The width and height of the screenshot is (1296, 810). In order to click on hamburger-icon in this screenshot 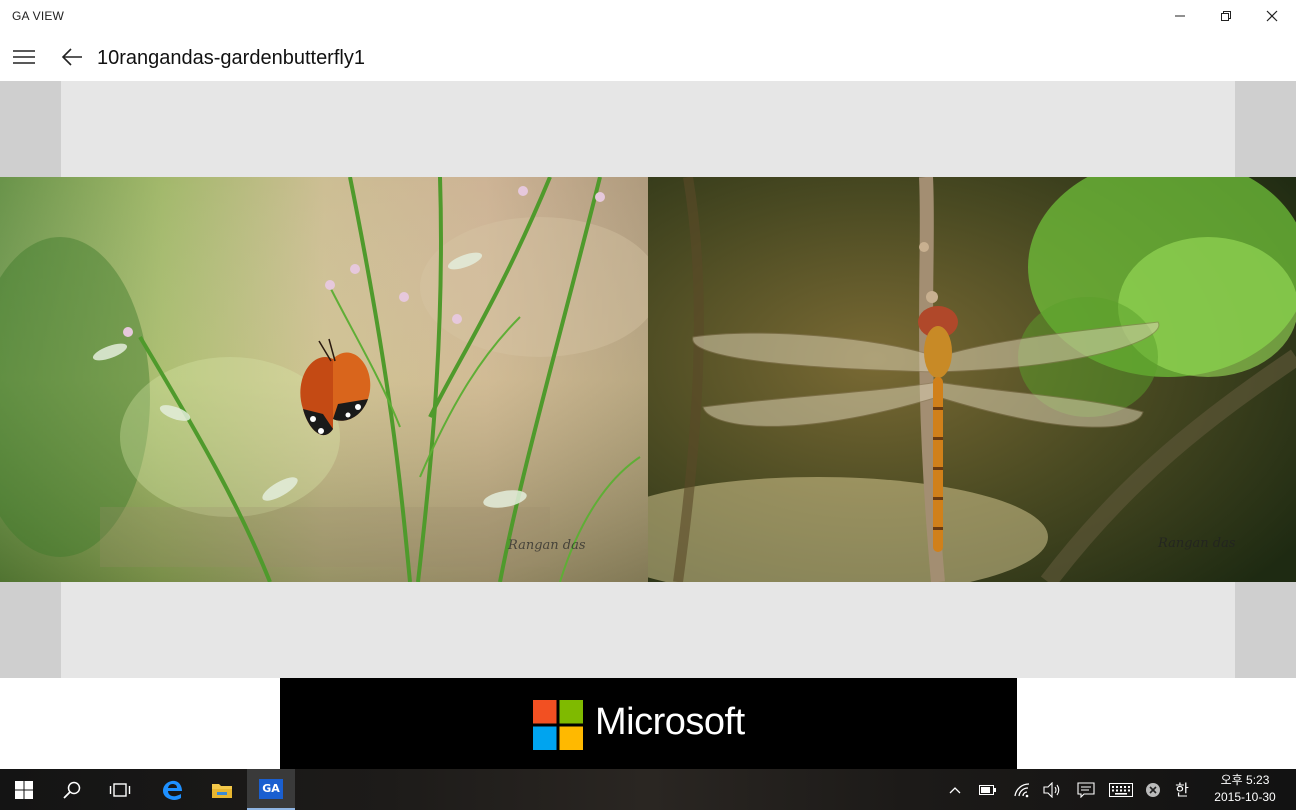, I will do `click(24, 57)`.